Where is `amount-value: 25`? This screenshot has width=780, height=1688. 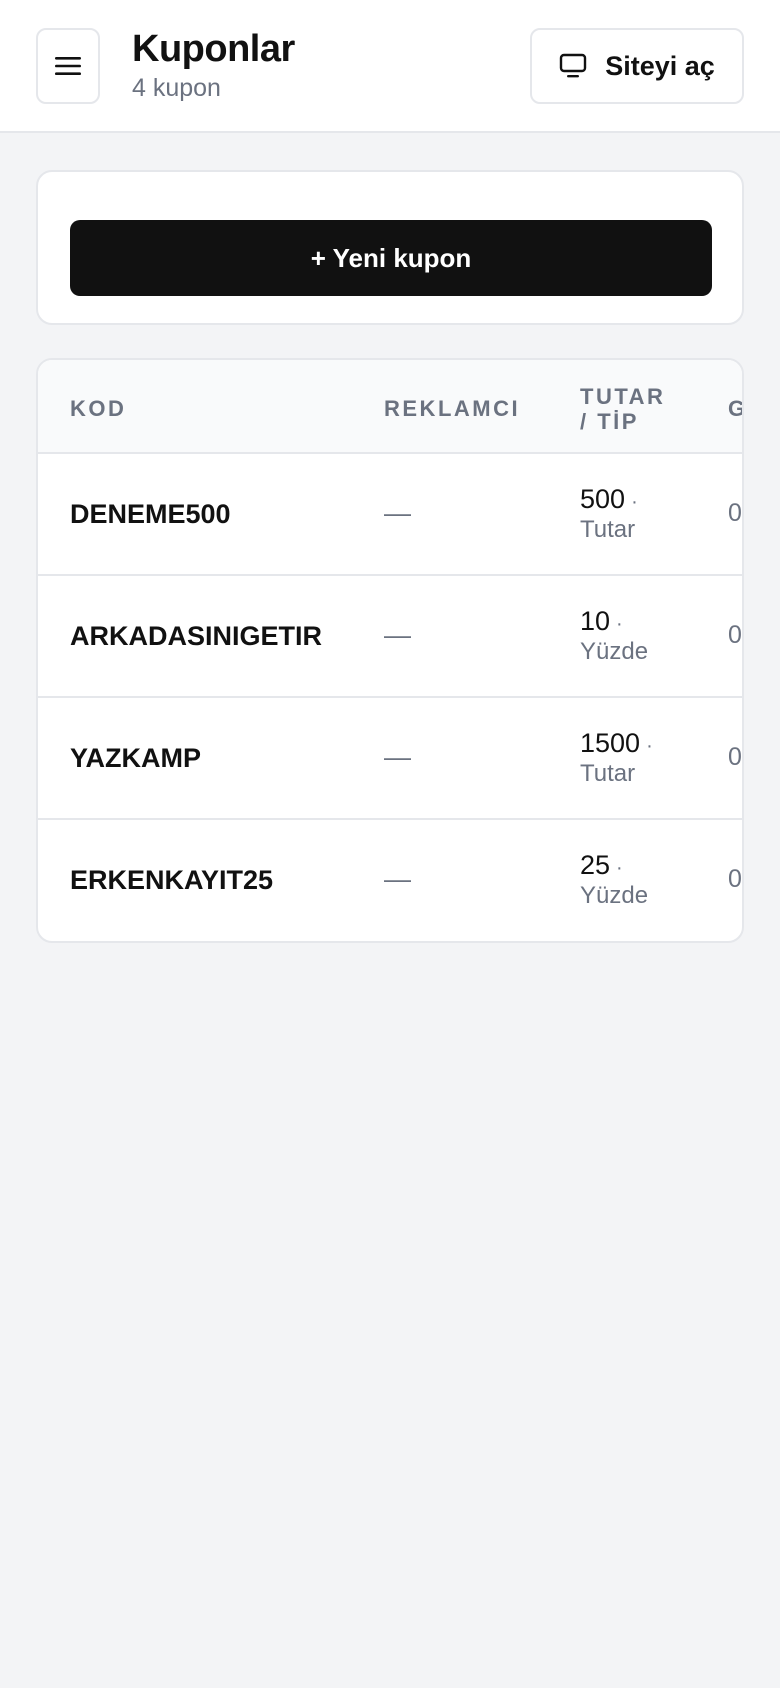 amount-value: 25 is located at coordinates (595, 865).